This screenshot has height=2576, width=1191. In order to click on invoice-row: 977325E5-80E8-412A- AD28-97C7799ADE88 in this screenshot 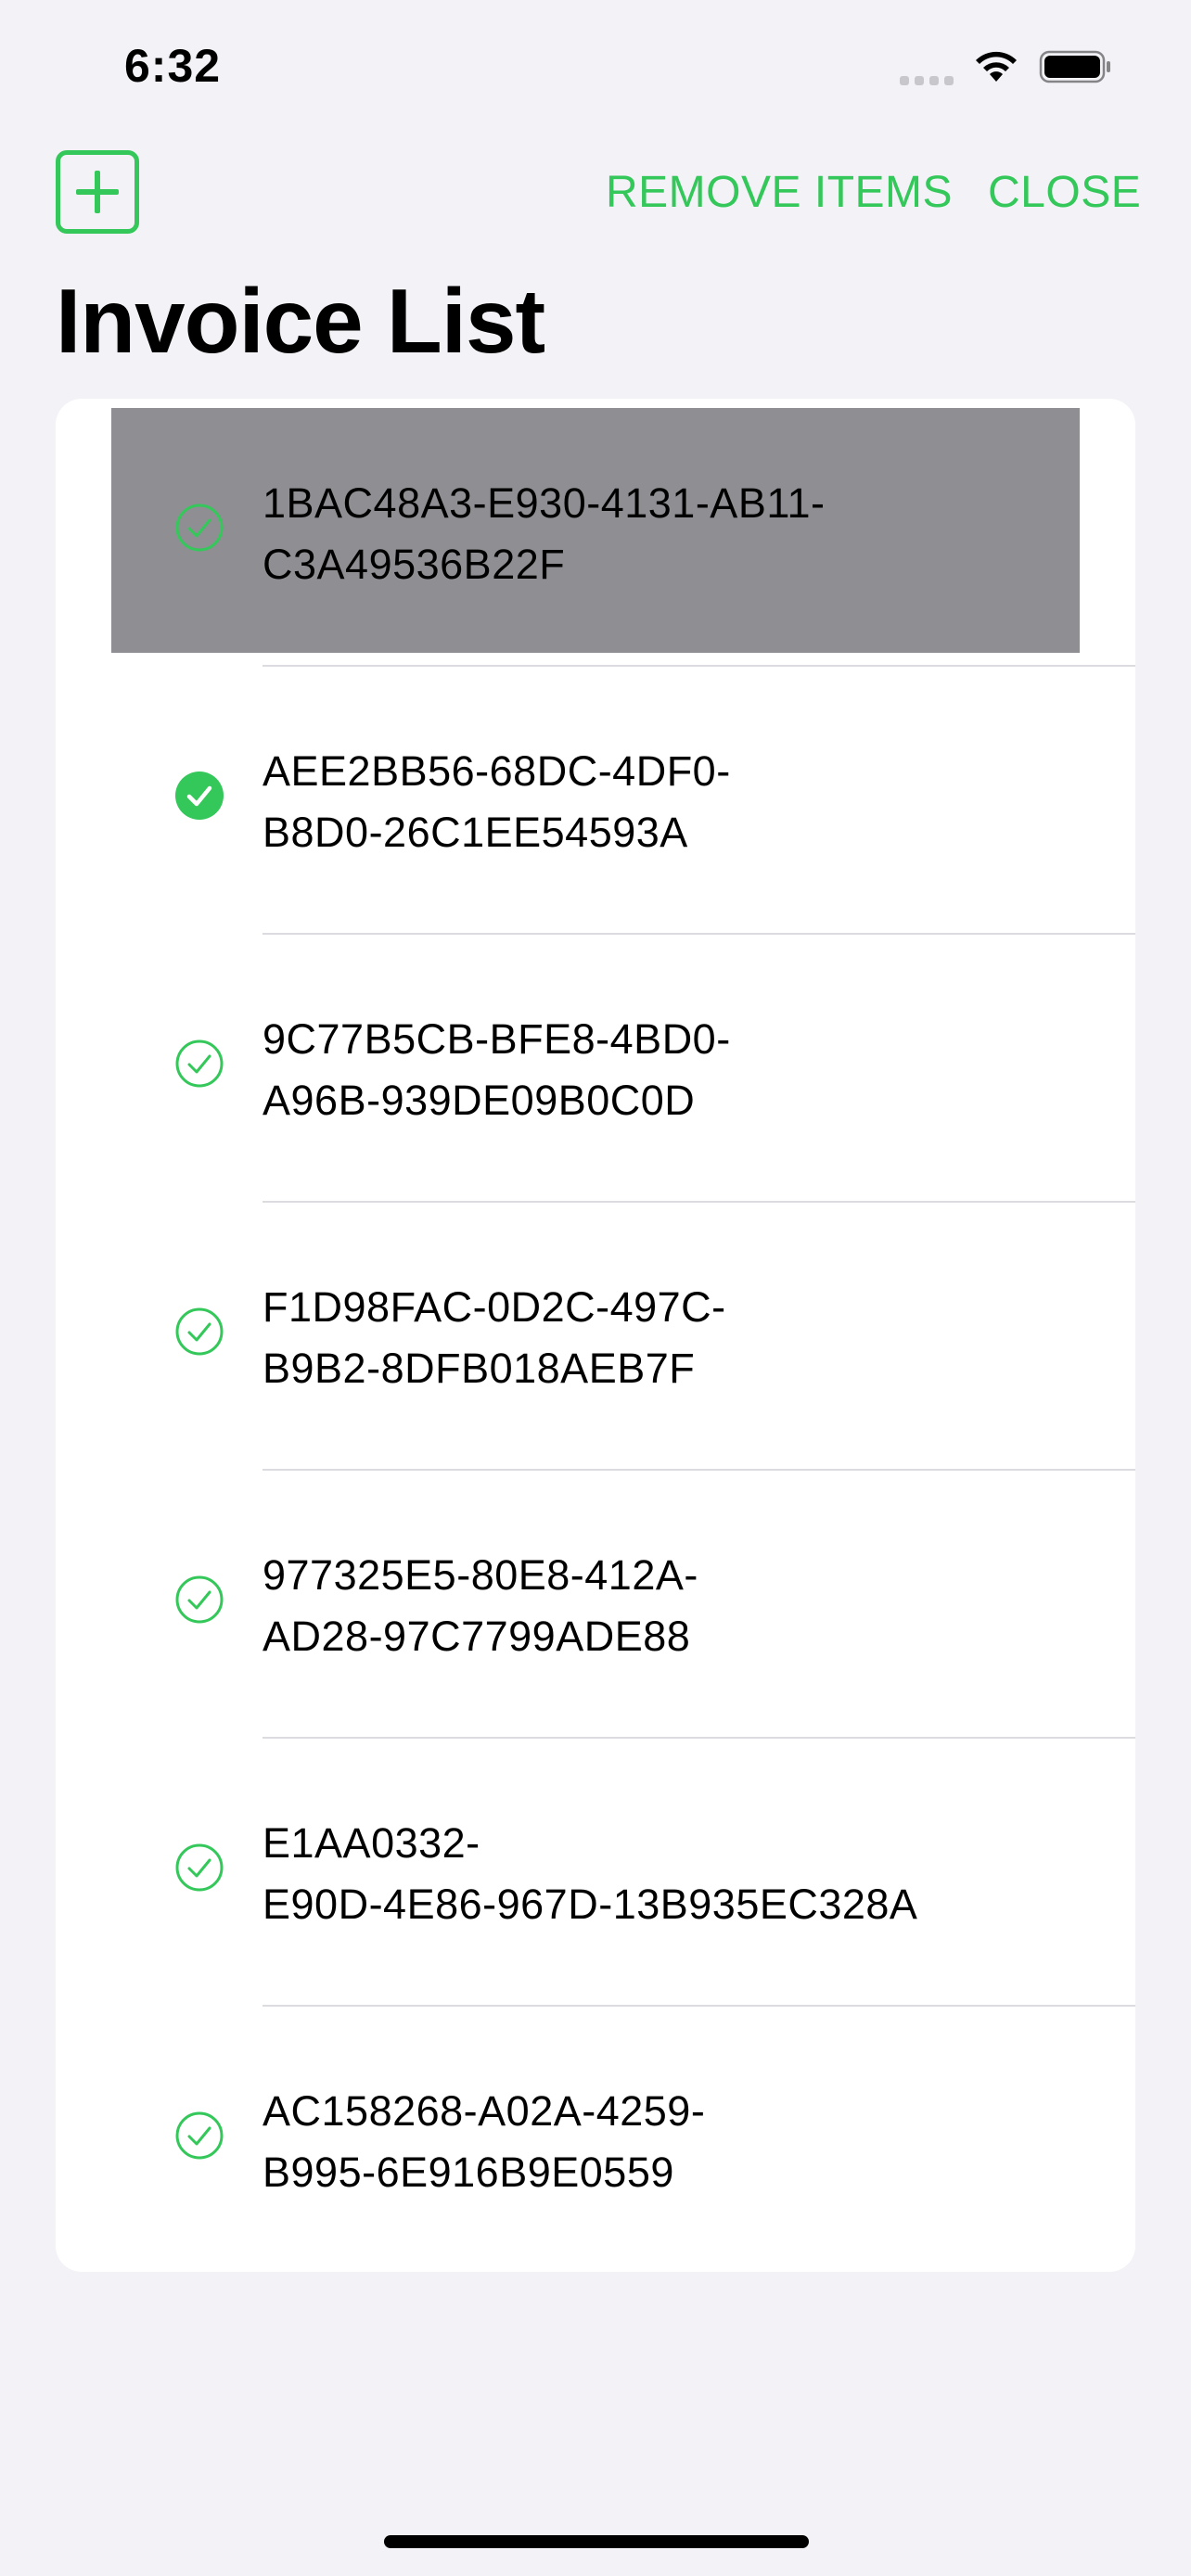, I will do `click(595, 1605)`.